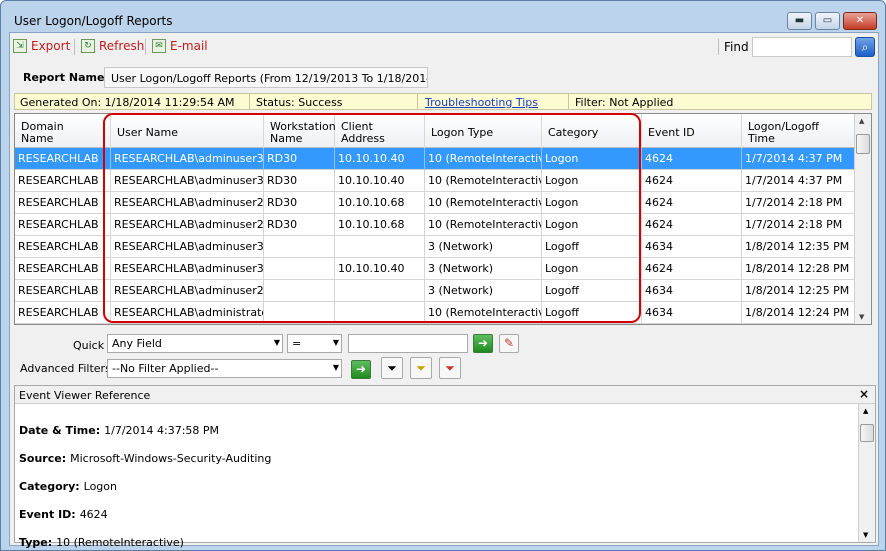 This screenshot has height=551, width=886. What do you see at coordinates (187, 181) in the screenshot?
I see `table-cell: RESEARCHLAB\adminuser3` at bounding box center [187, 181].